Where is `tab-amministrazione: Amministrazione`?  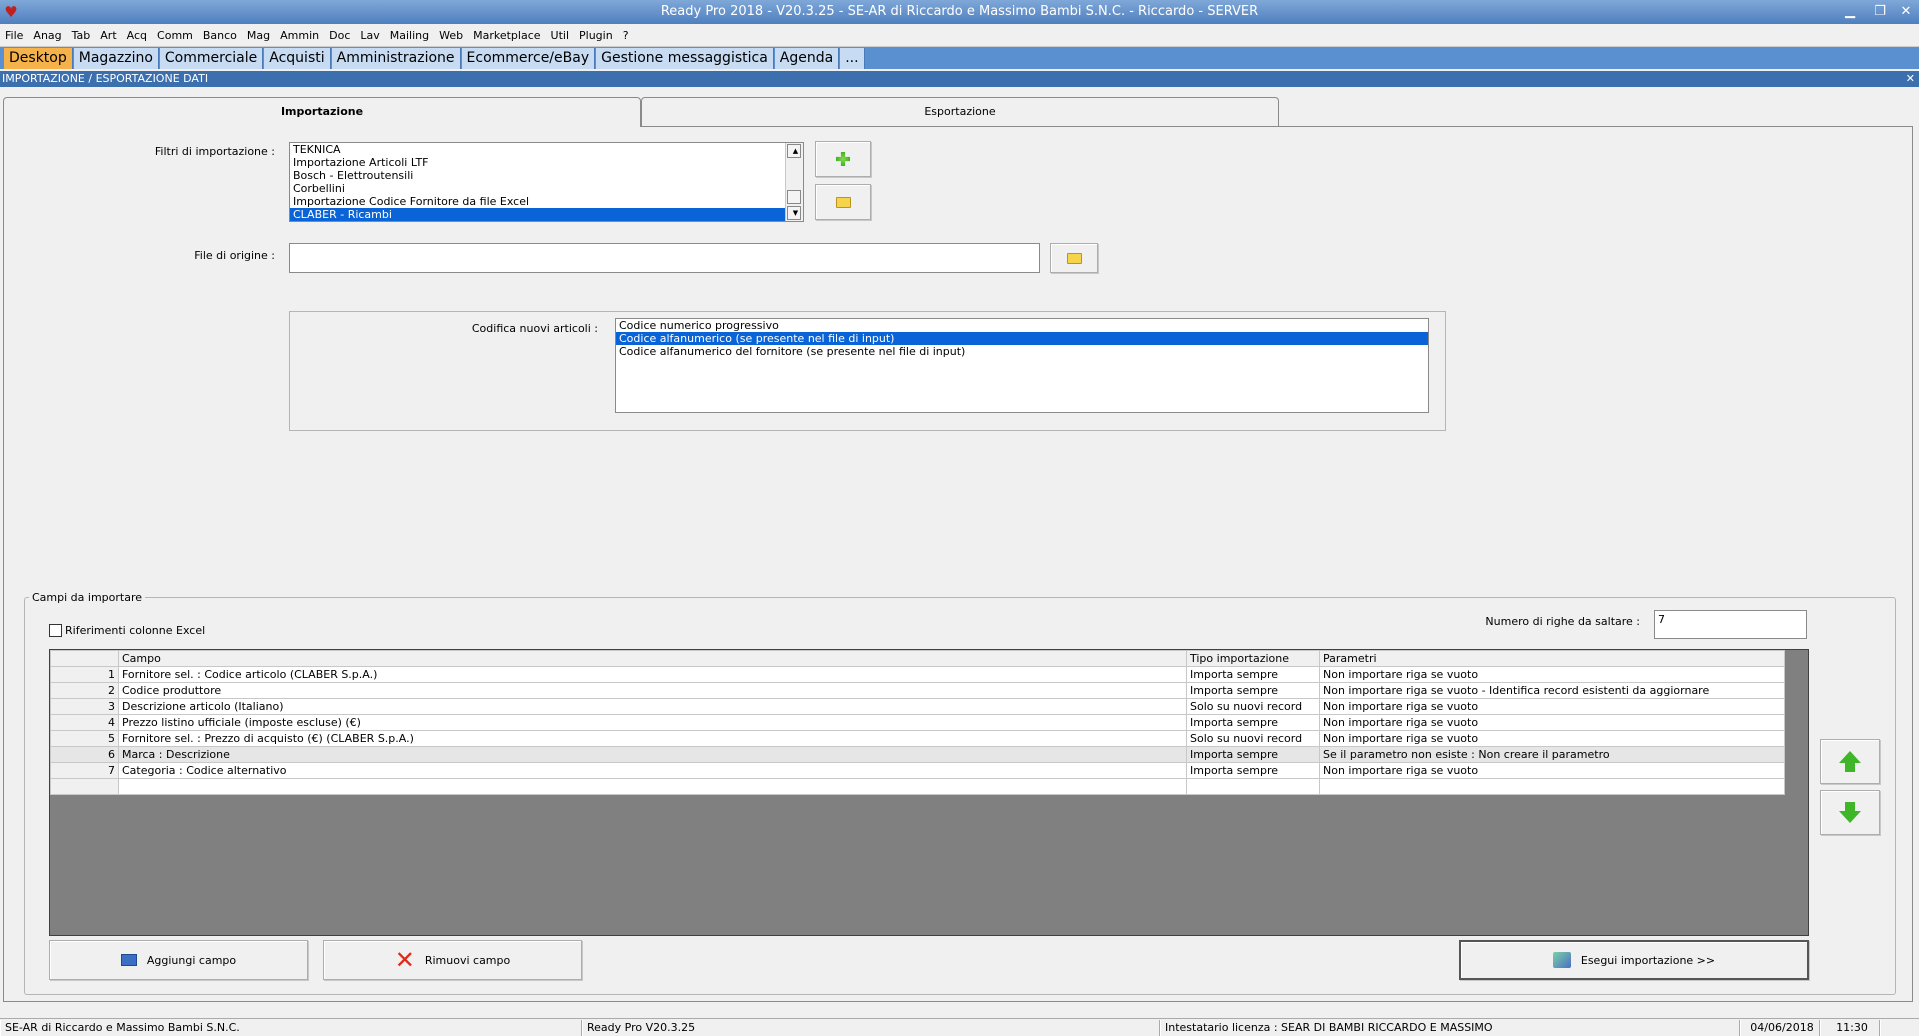 tab-amministrazione: Amministrazione is located at coordinates (396, 58).